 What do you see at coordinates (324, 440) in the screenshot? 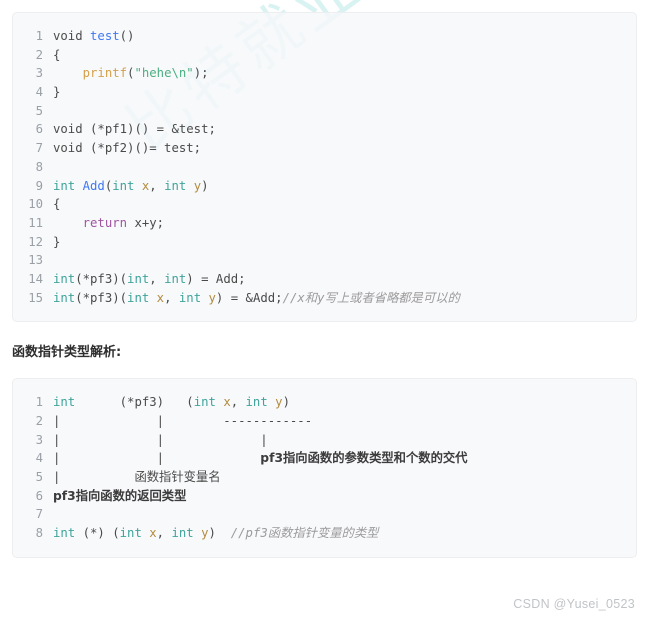
I see `code-line: 3 | | |` at bounding box center [324, 440].